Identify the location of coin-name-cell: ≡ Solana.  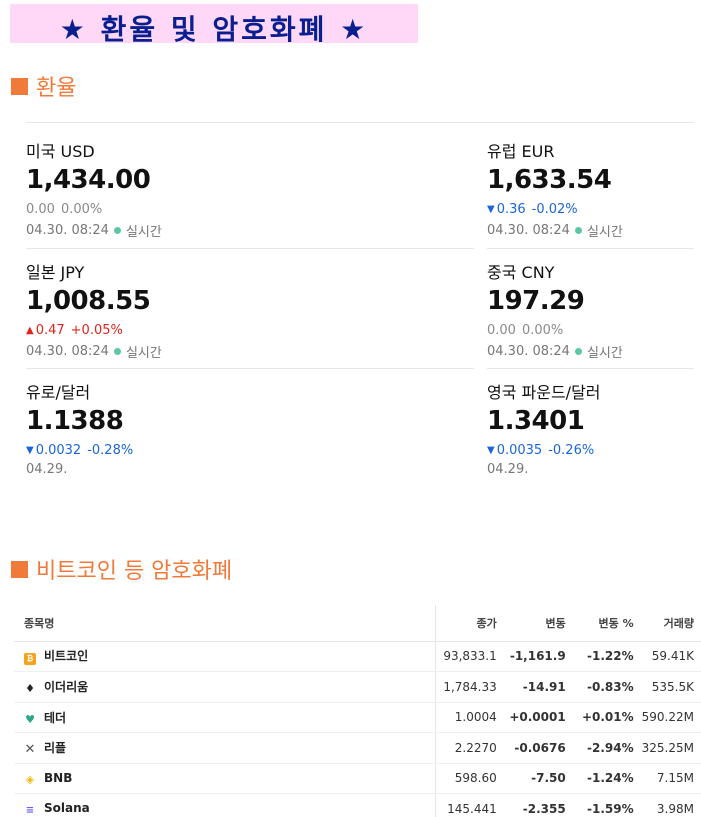
(225, 805).